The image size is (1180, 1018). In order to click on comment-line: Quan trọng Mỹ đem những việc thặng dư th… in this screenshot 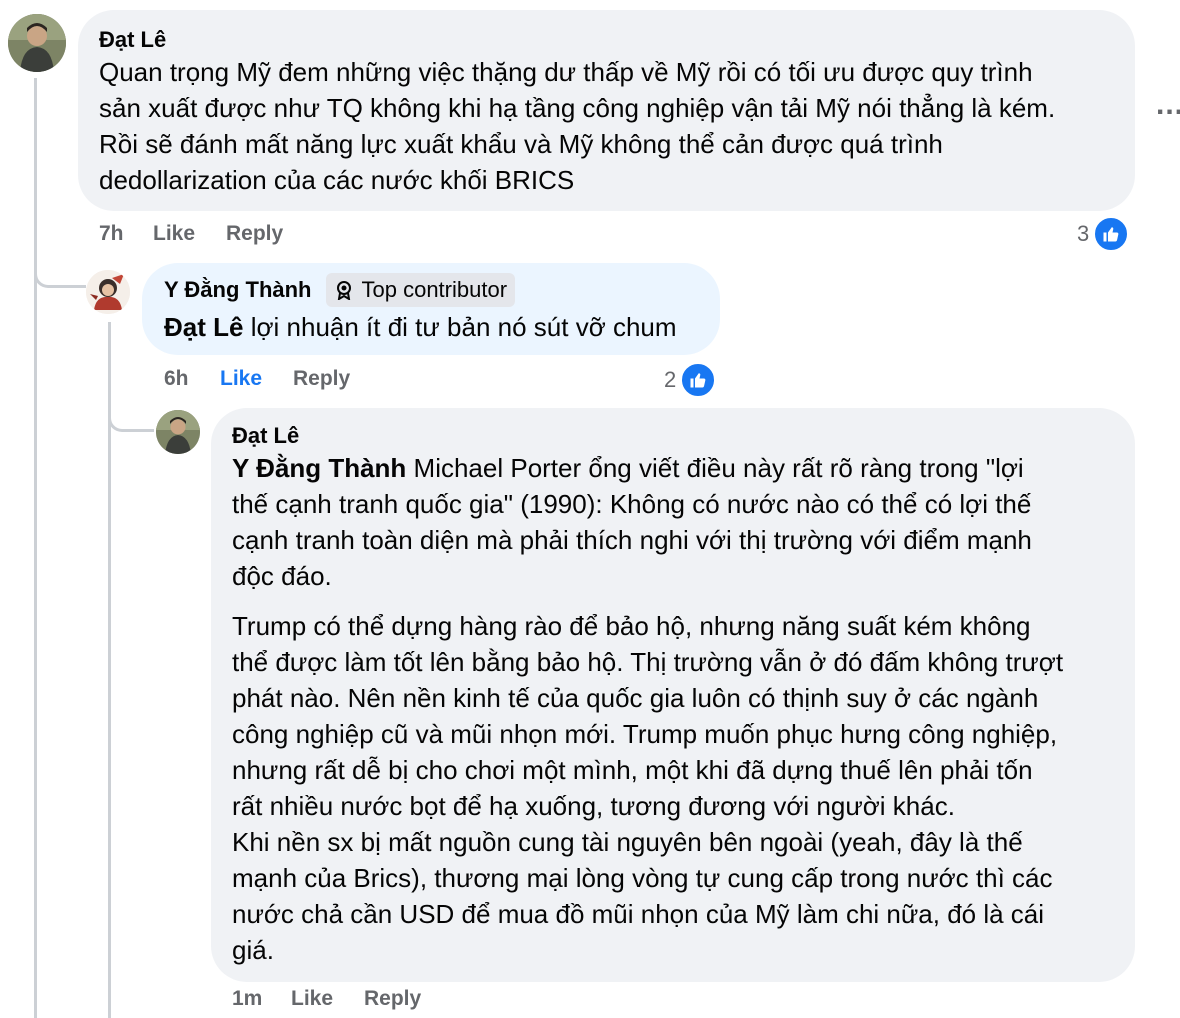, I will do `click(566, 72)`.